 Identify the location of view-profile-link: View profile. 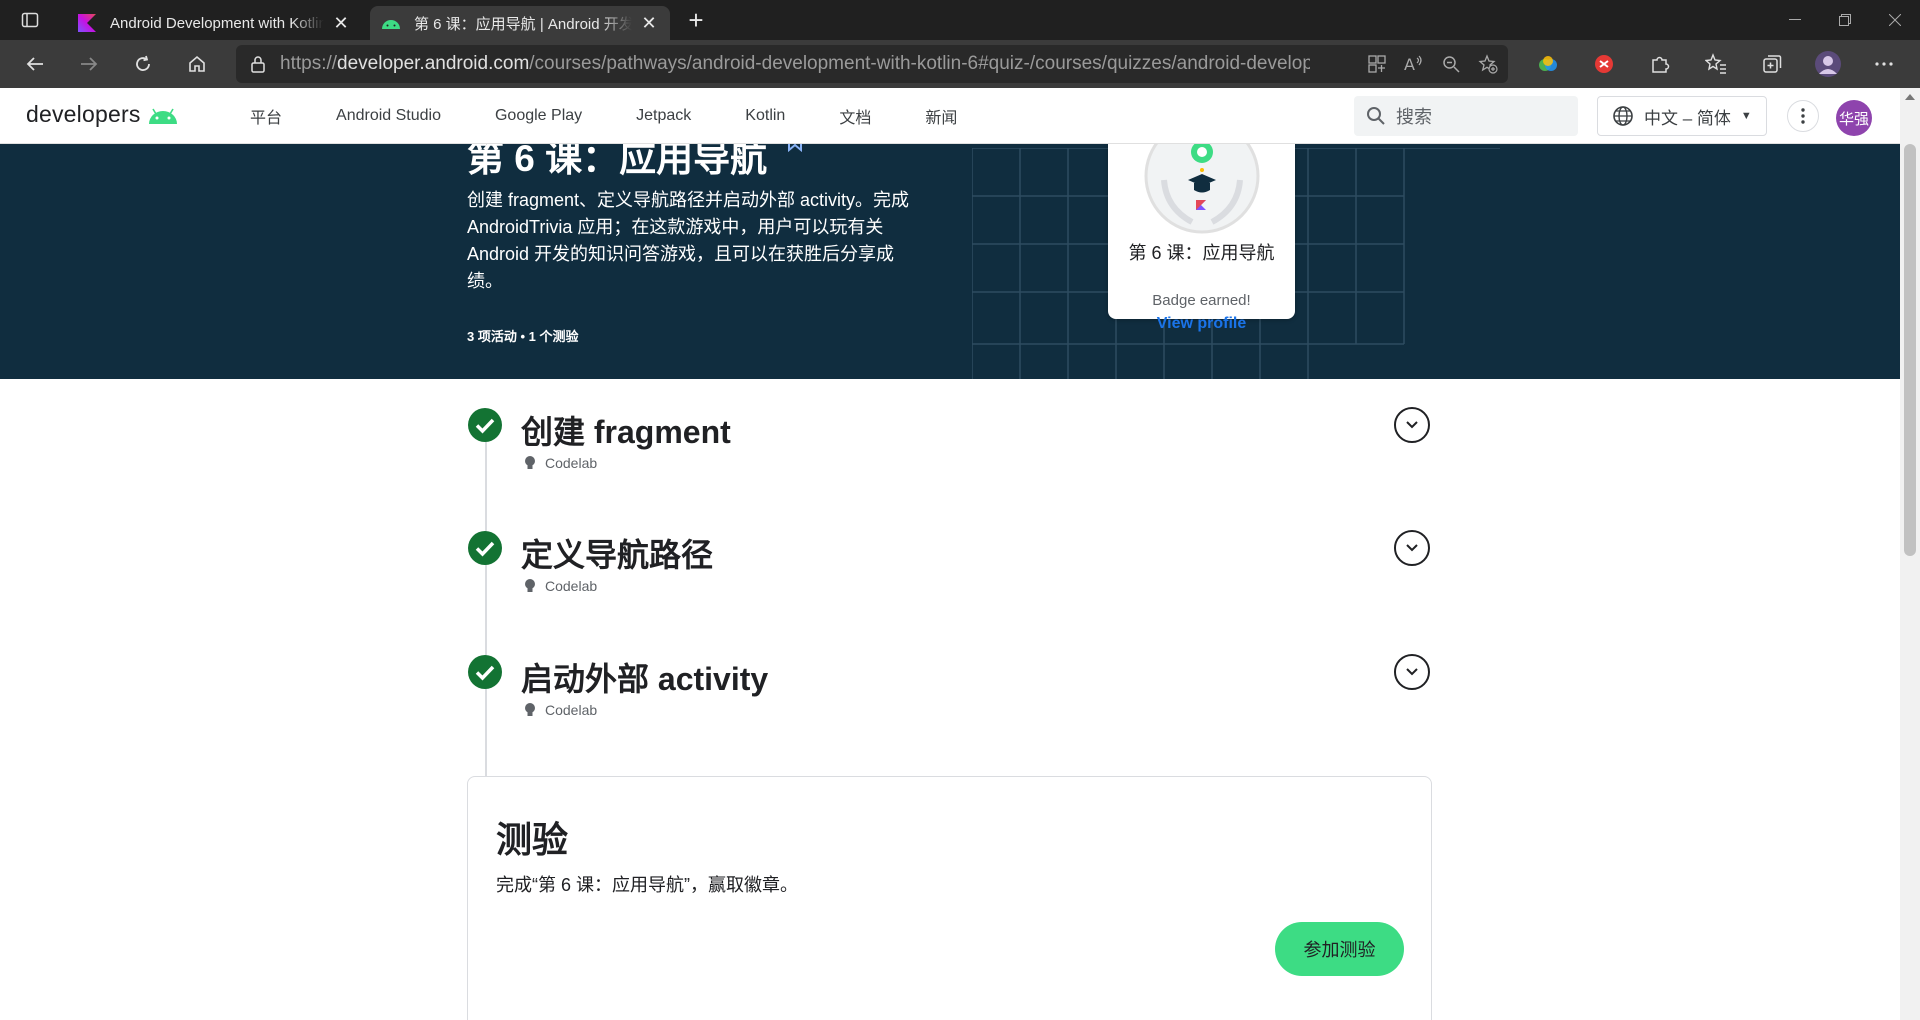
(1201, 324).